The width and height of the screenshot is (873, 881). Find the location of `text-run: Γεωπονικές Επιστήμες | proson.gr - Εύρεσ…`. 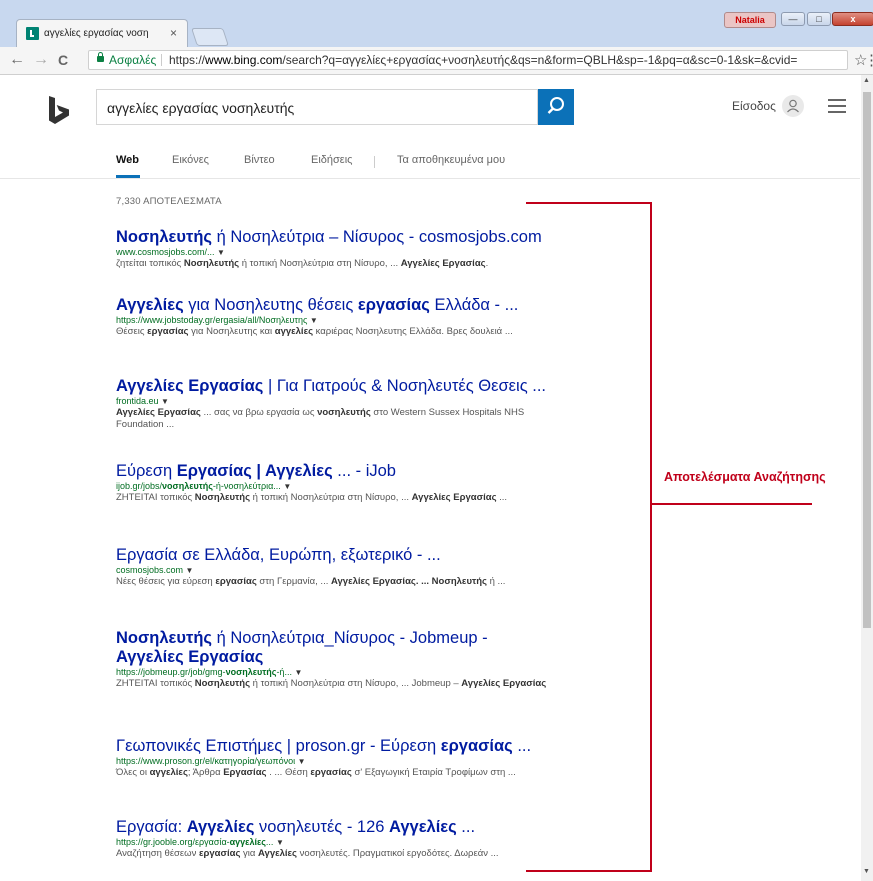

text-run: Γεωπονικές Επιστήμες | proson.gr - Εύρεσ… is located at coordinates (278, 746).